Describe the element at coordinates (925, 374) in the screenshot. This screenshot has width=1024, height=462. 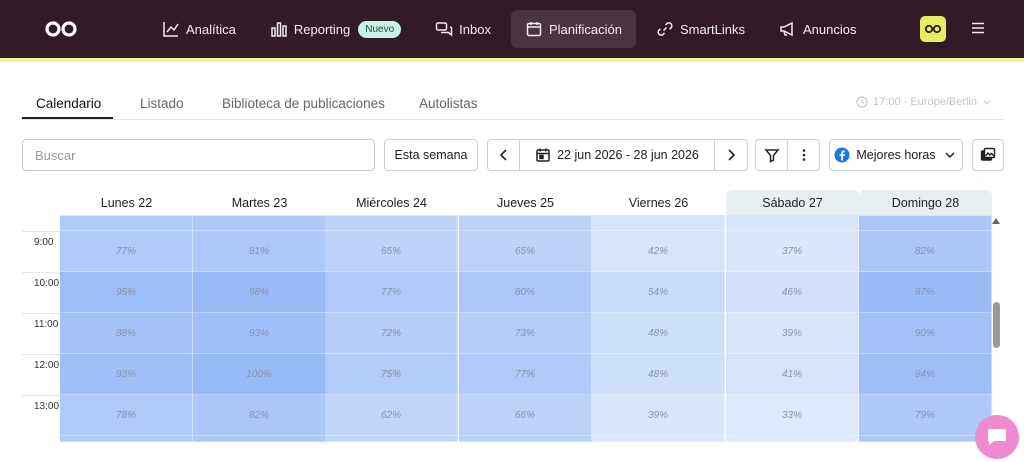
I see `heatmap-cell: 94%` at that location.